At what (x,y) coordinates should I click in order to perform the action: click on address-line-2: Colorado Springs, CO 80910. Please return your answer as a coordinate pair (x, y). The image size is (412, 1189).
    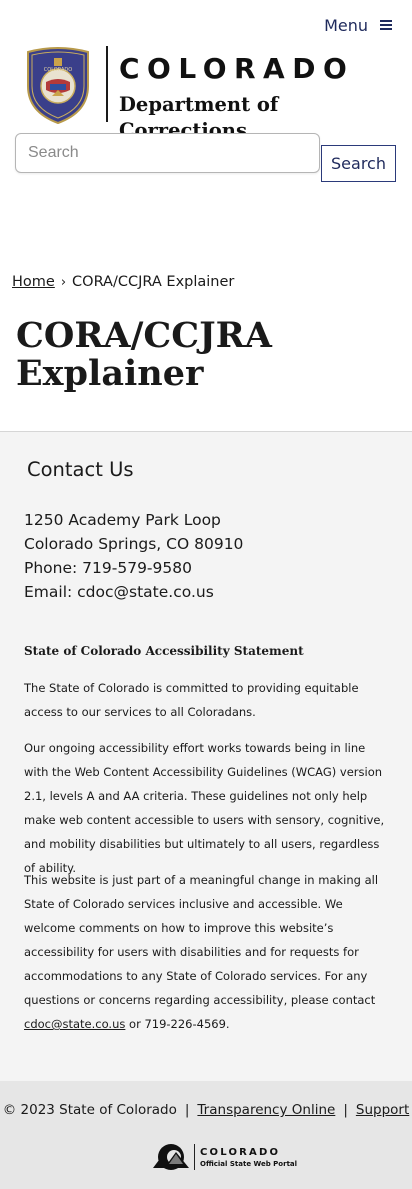
    Looking at the image, I should click on (134, 544).